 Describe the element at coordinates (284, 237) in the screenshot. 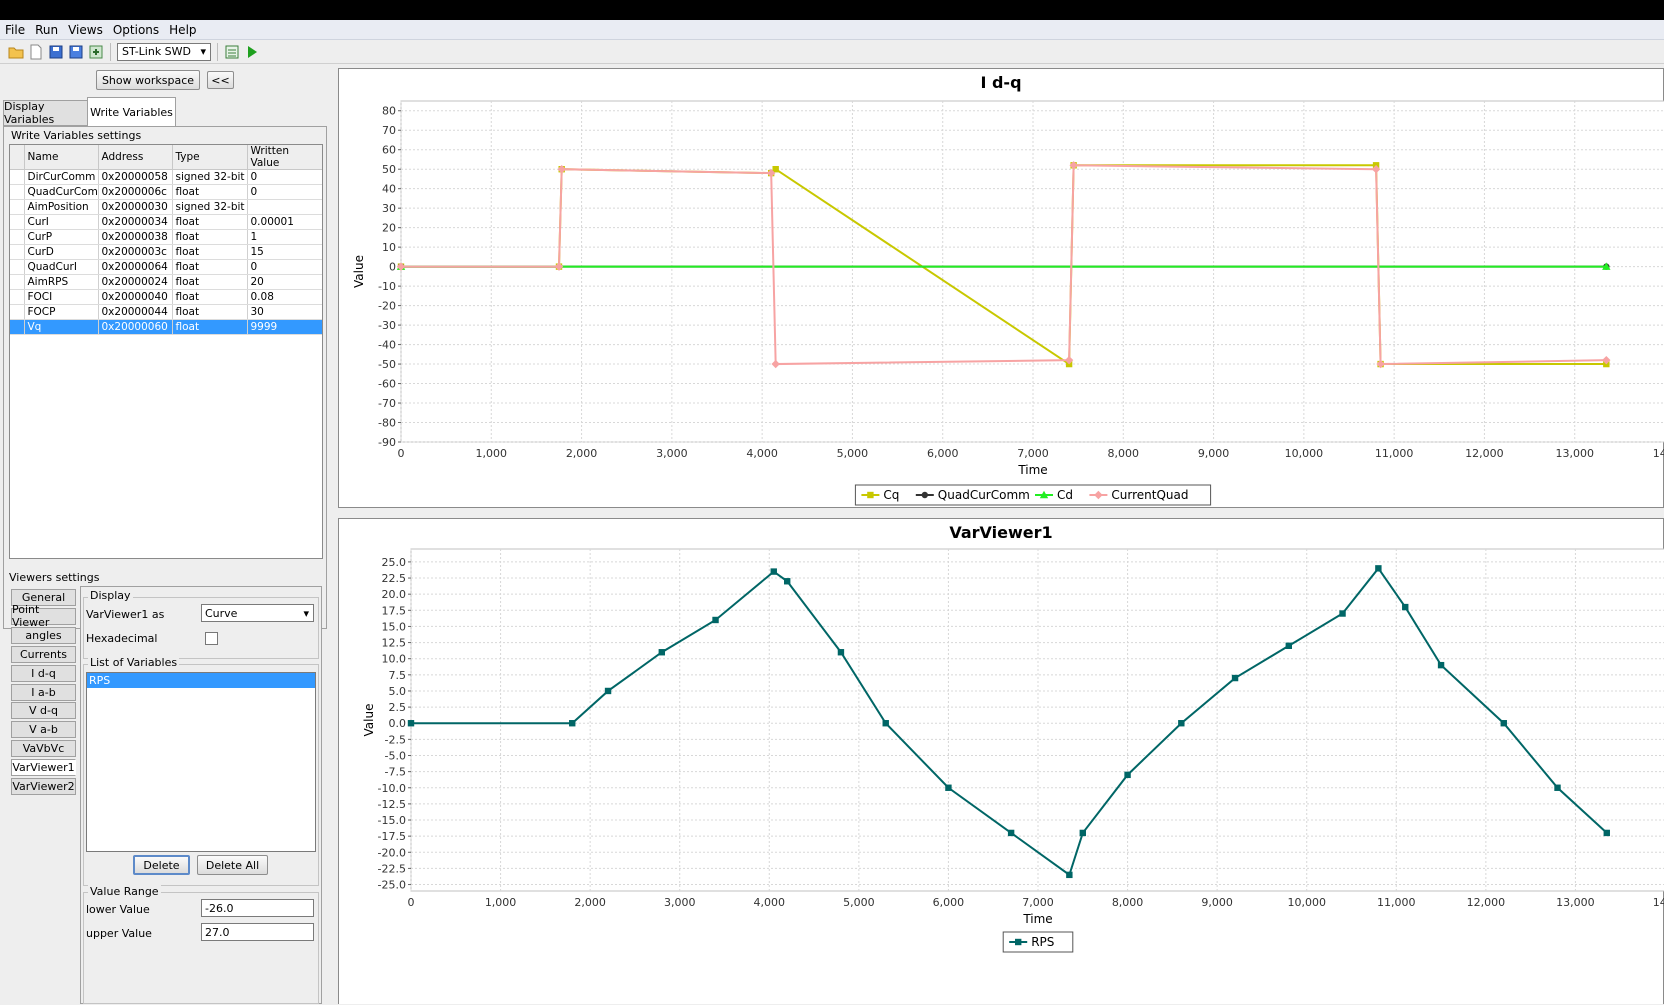

I see `cell-written-value: 1` at that location.